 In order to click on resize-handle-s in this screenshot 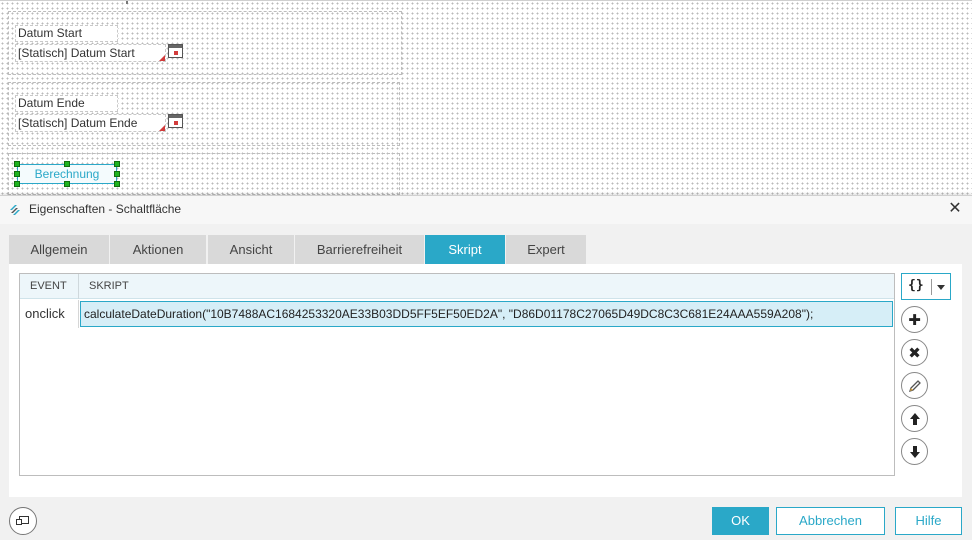, I will do `click(67, 184)`.